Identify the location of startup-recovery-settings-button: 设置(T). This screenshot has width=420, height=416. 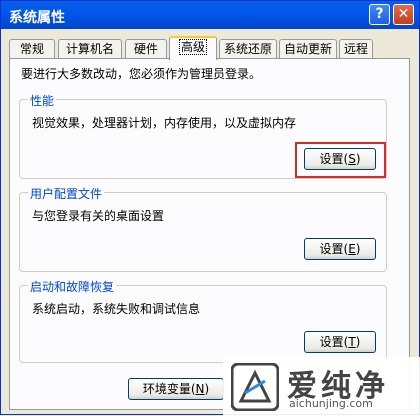
(340, 342).